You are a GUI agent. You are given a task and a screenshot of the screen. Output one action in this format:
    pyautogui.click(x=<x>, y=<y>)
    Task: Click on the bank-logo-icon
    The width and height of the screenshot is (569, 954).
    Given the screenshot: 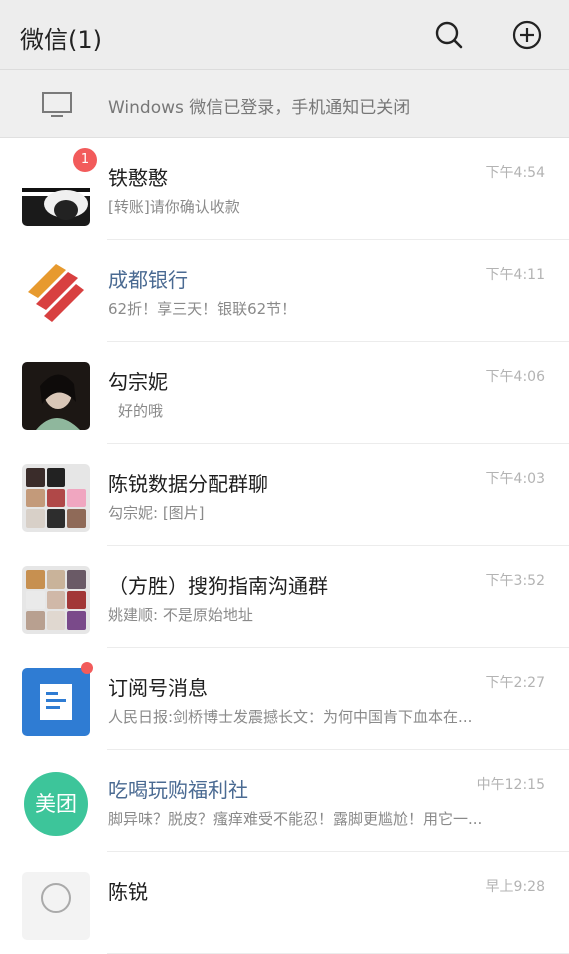 What is the action you would take?
    pyautogui.click(x=56, y=294)
    